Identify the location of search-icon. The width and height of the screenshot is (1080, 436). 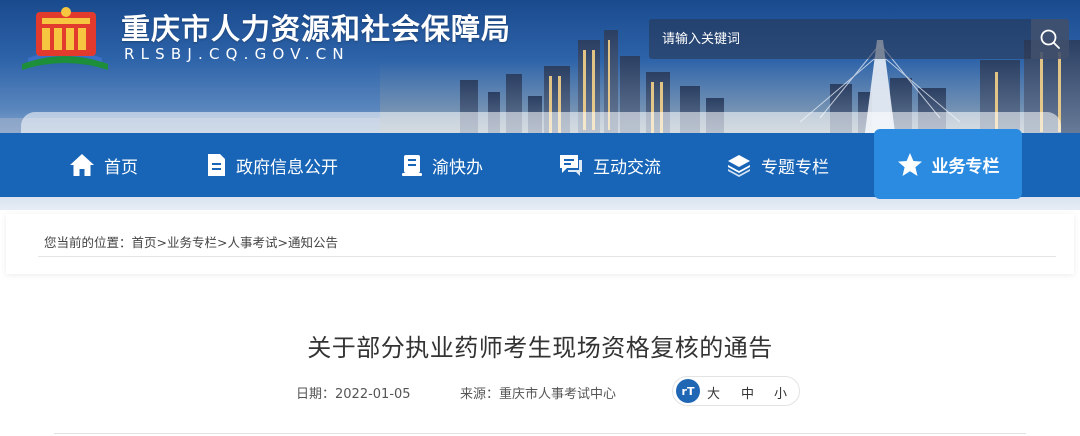
(1050, 39).